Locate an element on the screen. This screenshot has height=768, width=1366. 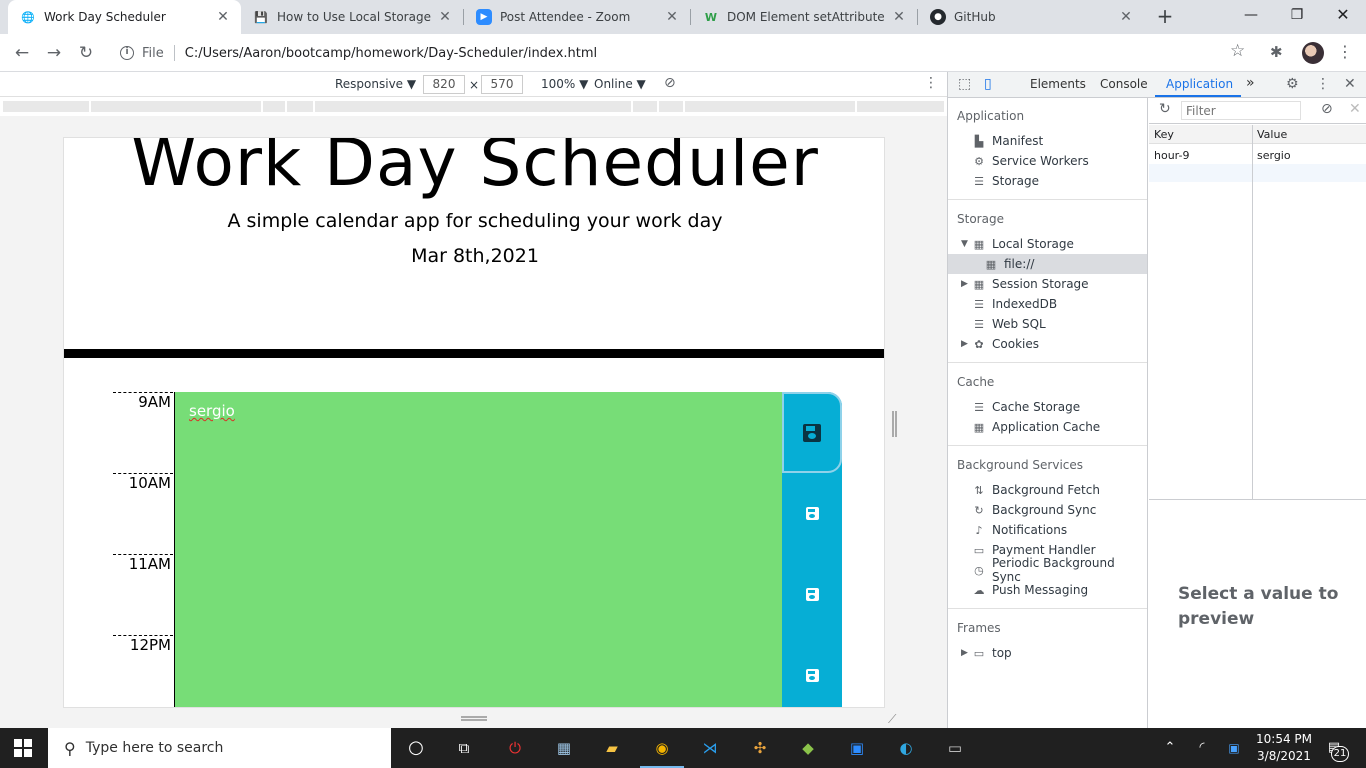
sidebar-item-file-origin: ▦ file:// is located at coordinates (1047, 264).